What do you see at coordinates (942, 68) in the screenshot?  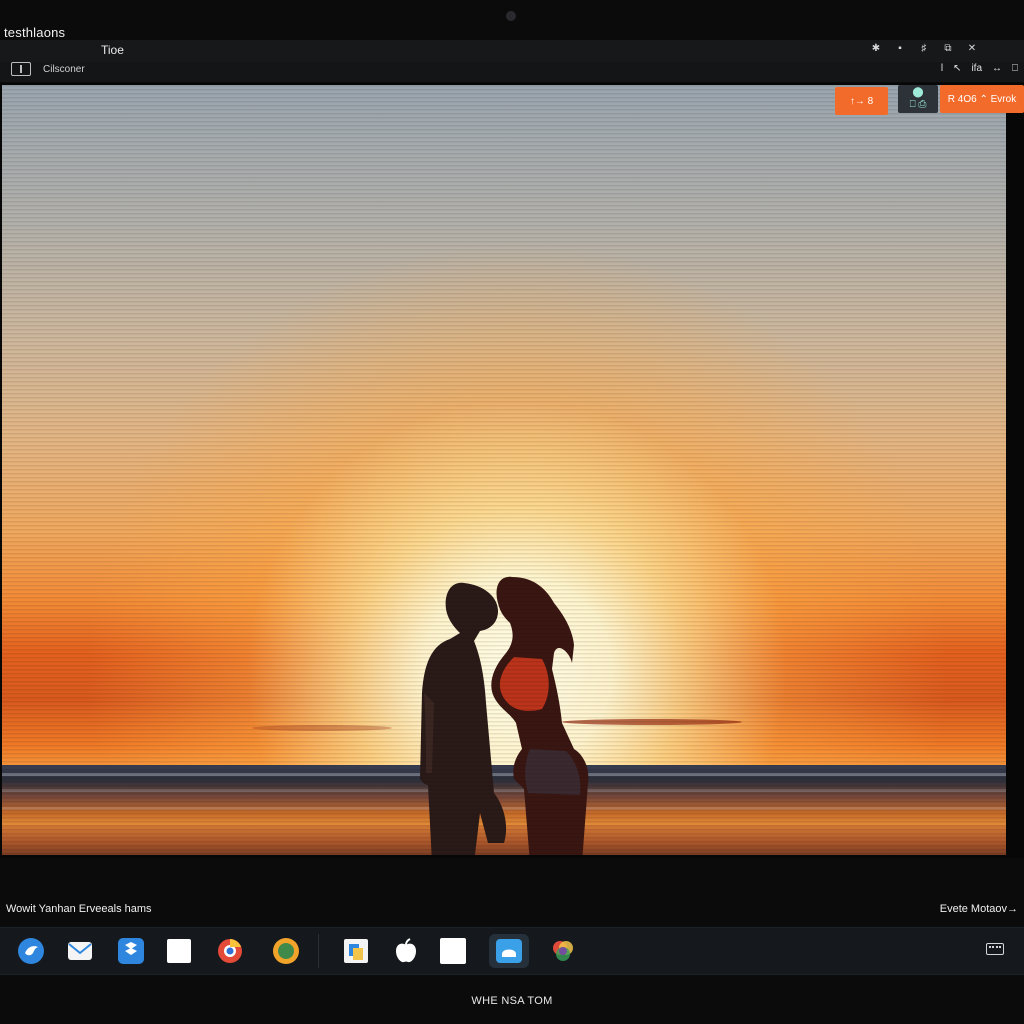 I see `toolbar-action-1: l` at bounding box center [942, 68].